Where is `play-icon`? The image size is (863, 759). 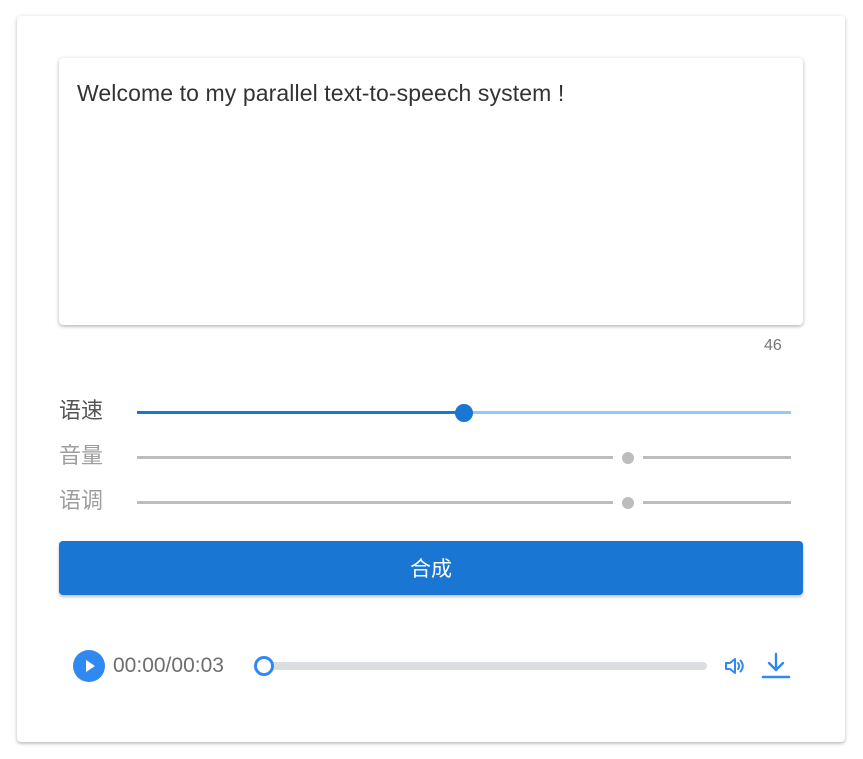
play-icon is located at coordinates (90, 666).